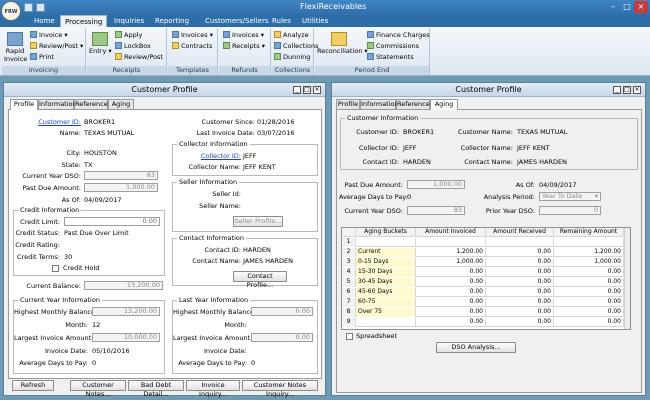 Image resolution: width=650 pixels, height=400 pixels. I want to click on tab-customers-sellers: Customers/Sellers, so click(236, 21).